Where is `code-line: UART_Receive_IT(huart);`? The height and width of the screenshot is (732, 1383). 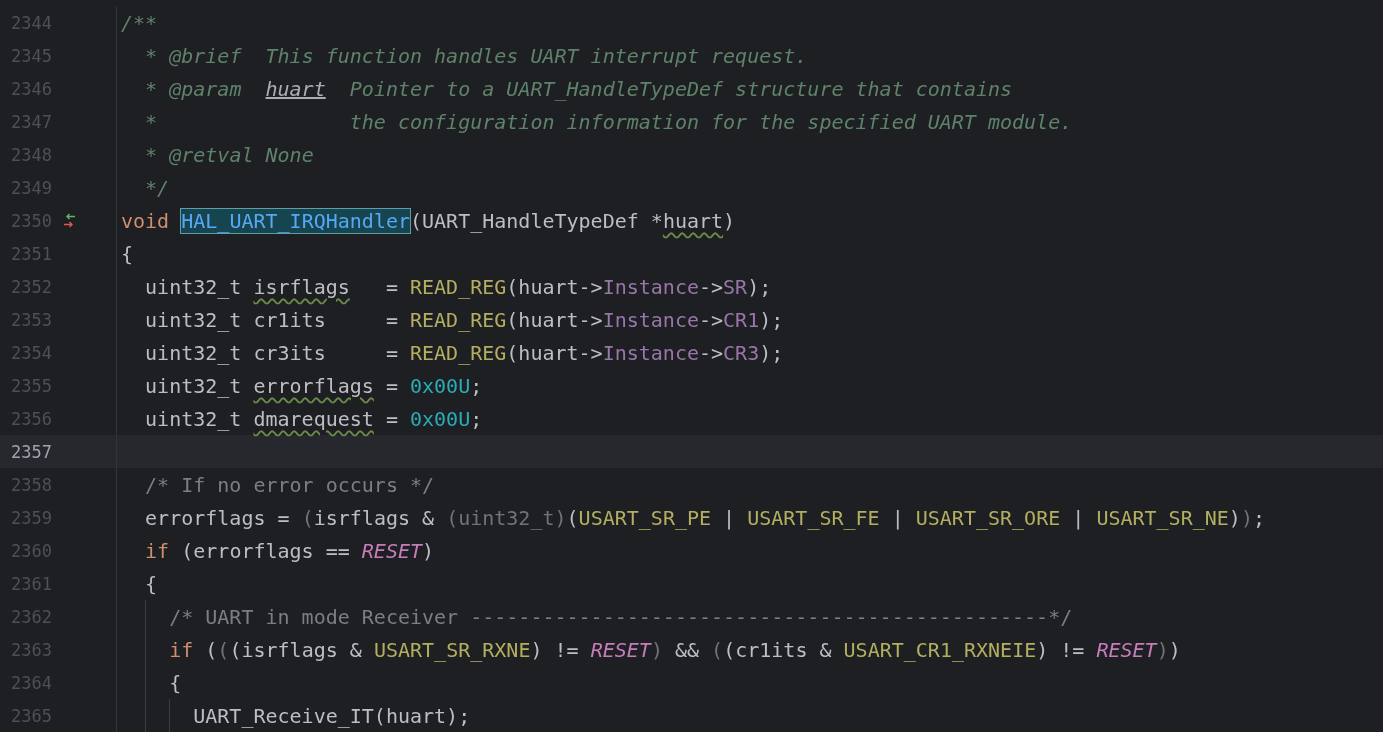 code-line: UART_Receive_IT(huart); is located at coordinates (331, 715).